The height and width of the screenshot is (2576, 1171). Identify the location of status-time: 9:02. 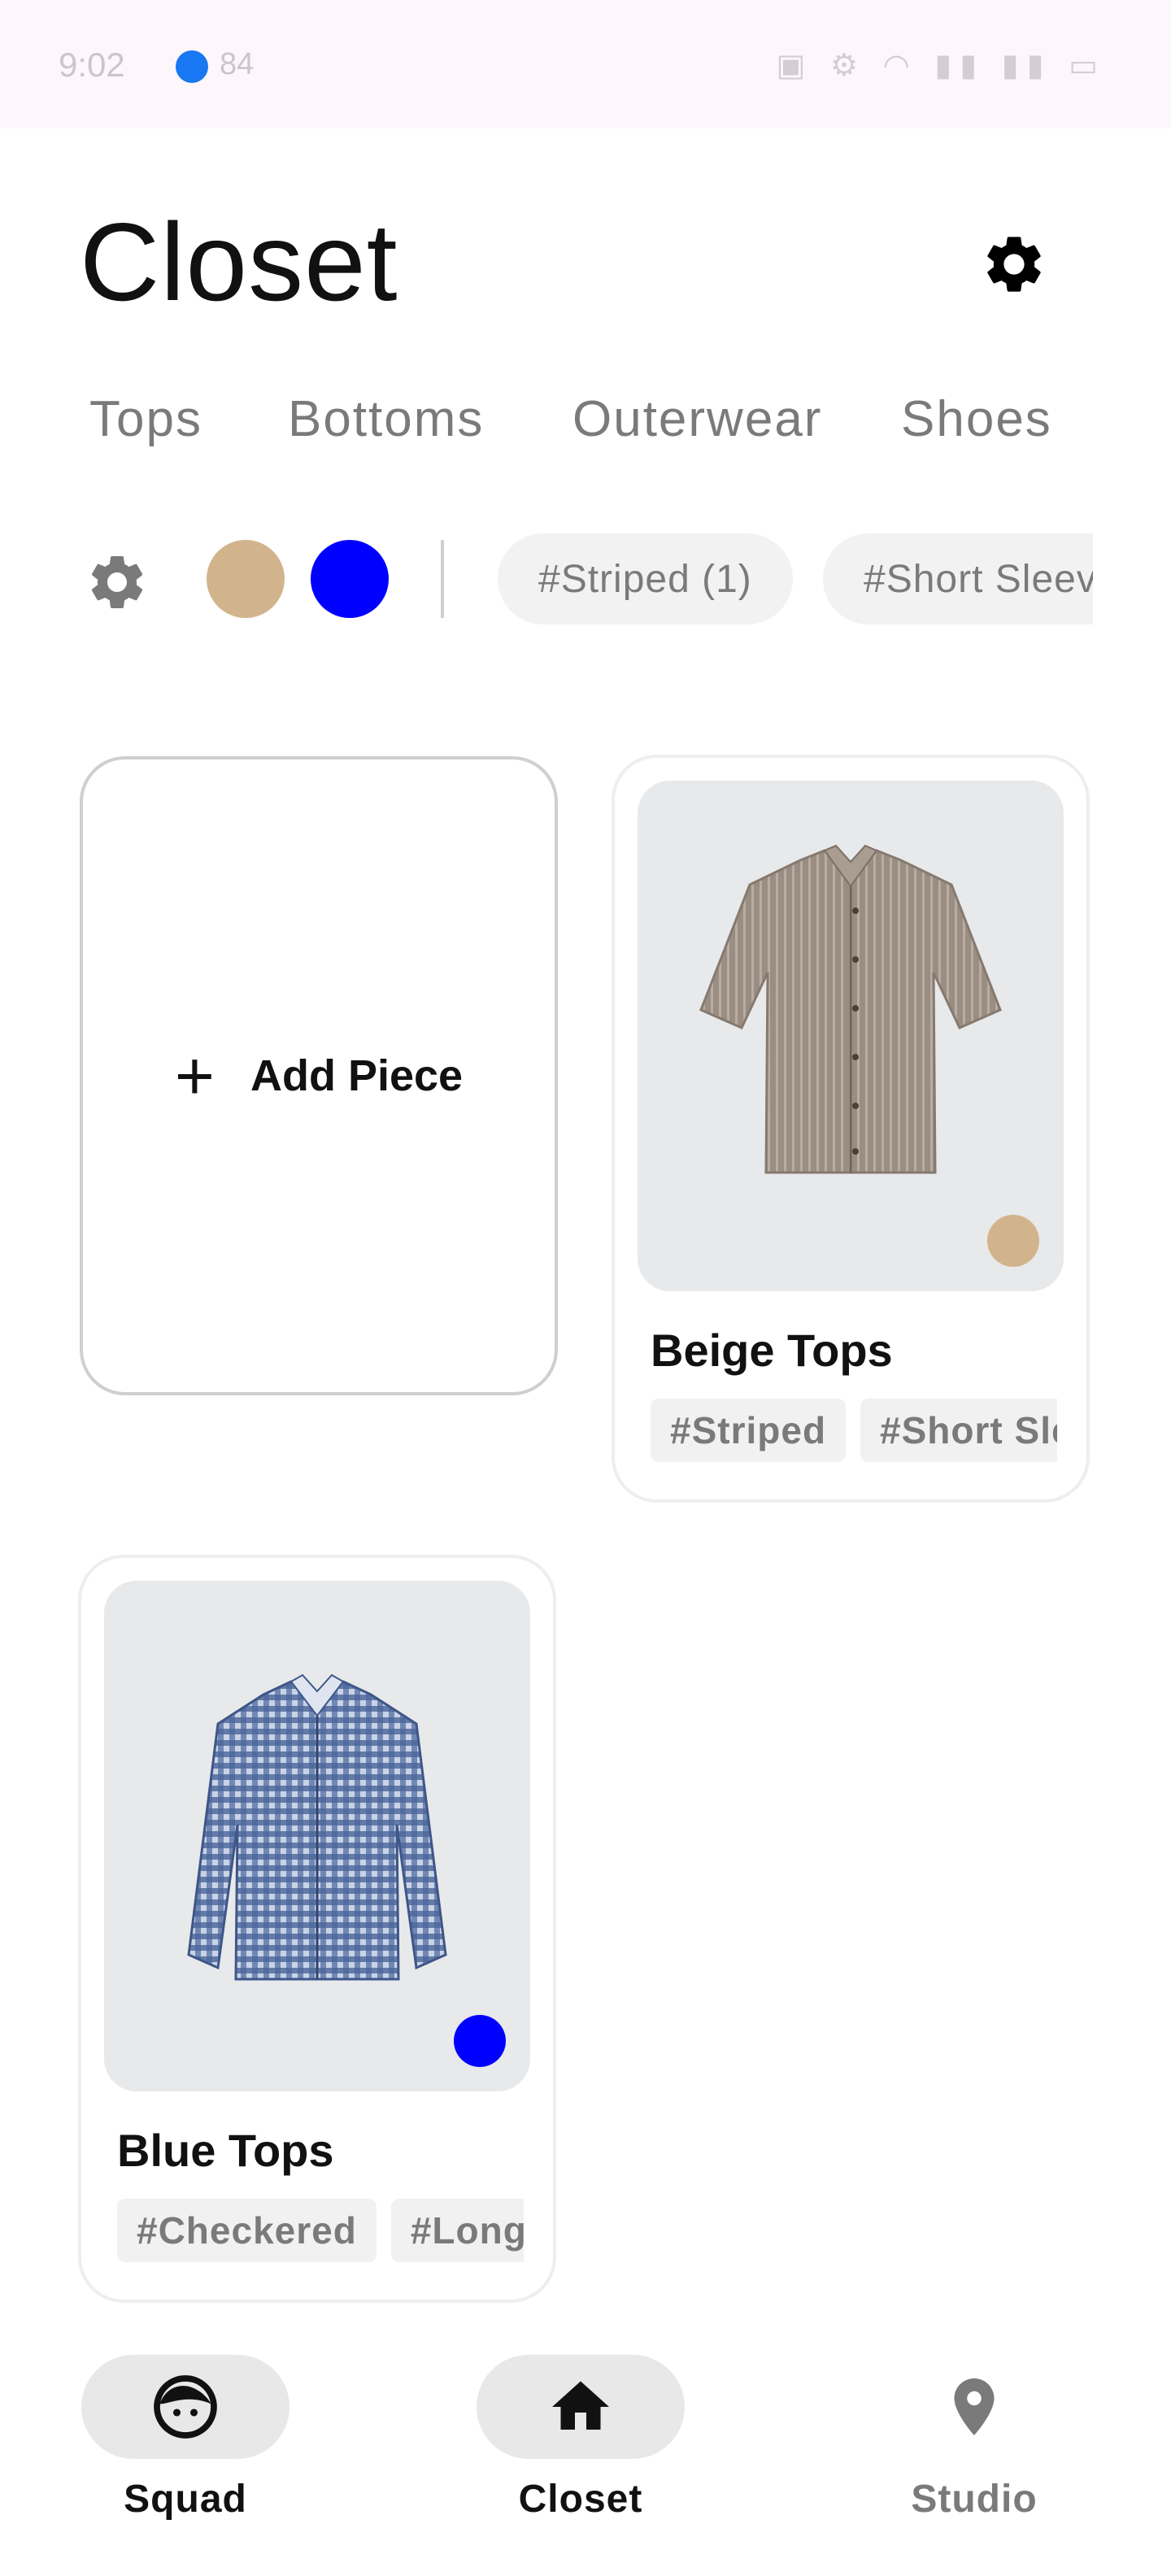
(92, 65).